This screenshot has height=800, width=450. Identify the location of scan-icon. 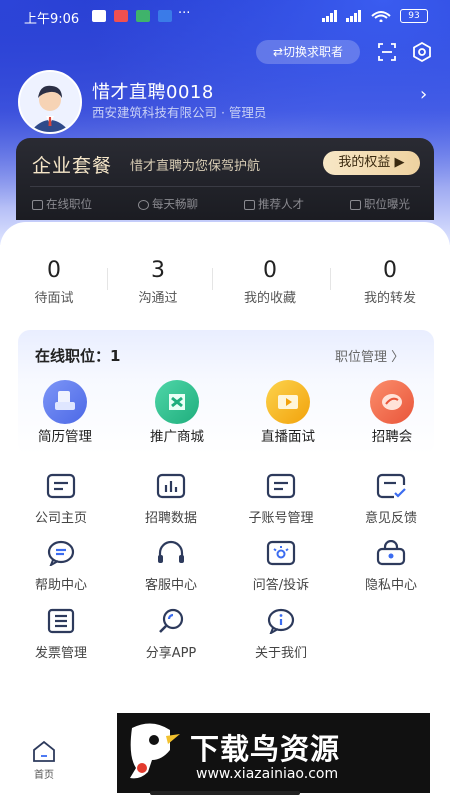
(387, 52).